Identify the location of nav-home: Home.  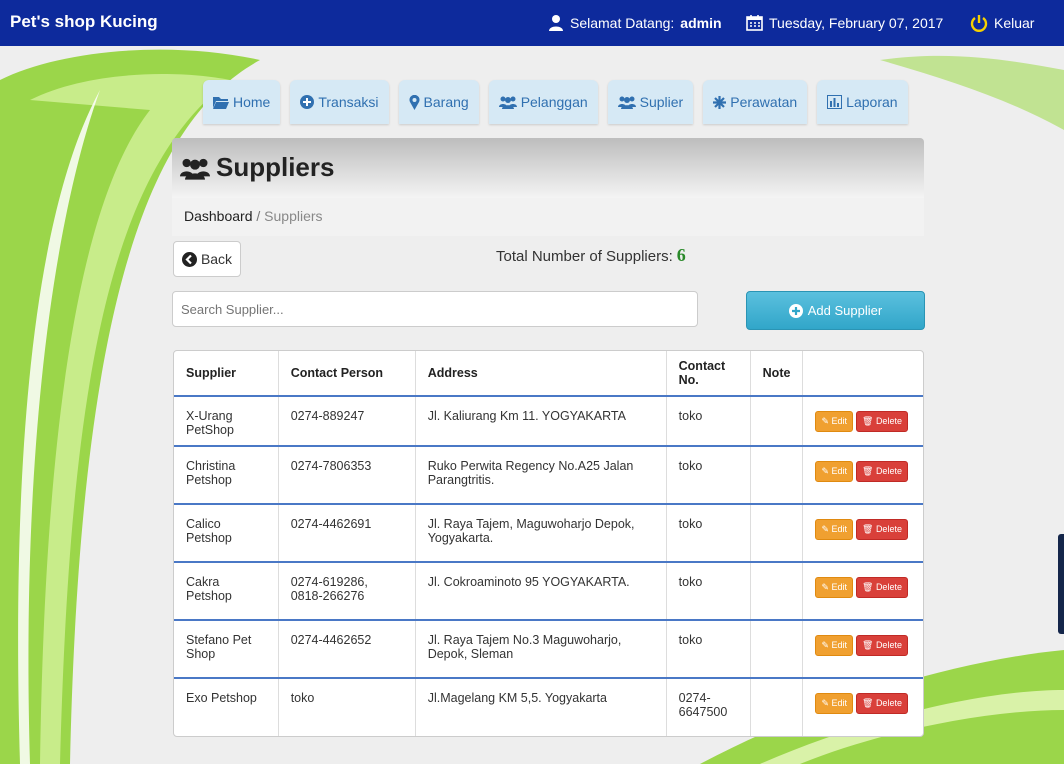
(242, 102).